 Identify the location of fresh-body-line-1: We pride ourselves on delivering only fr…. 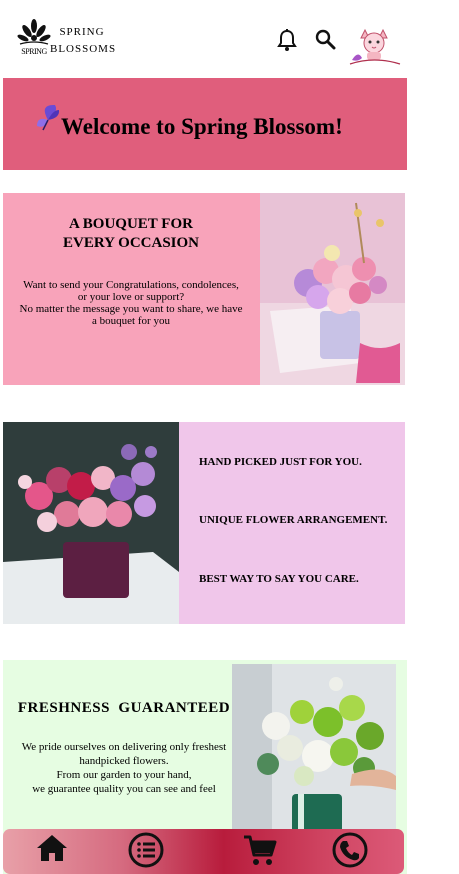
(124, 747).